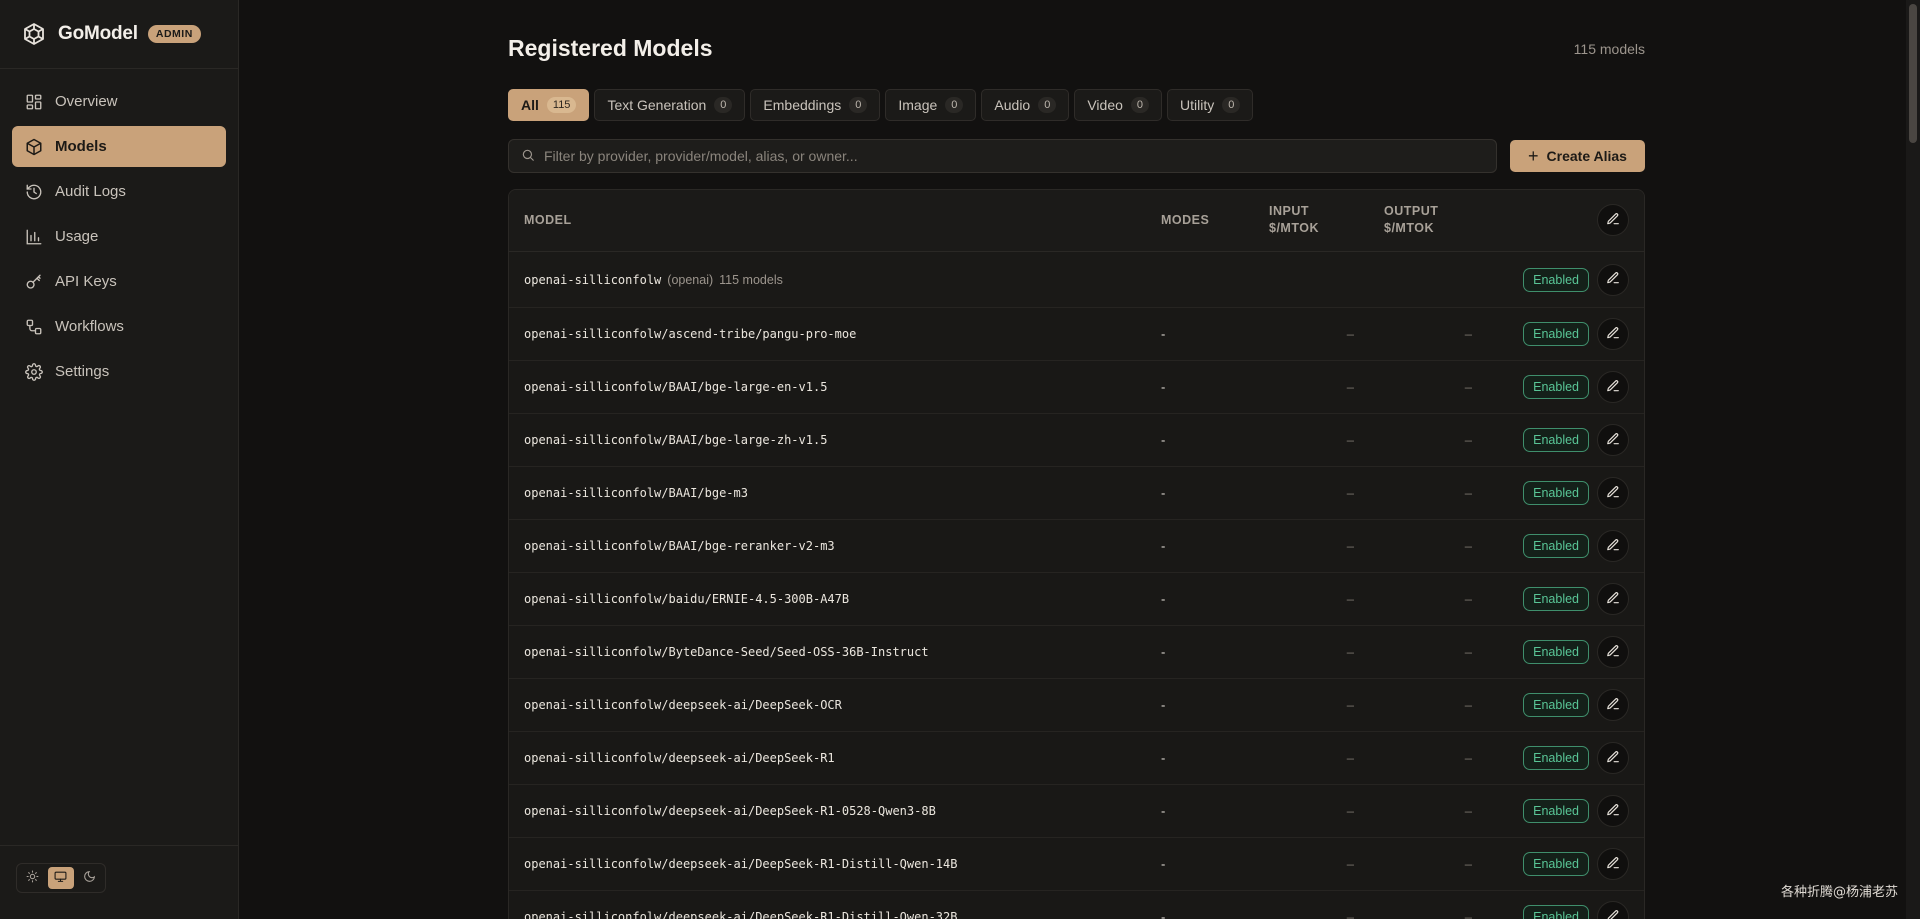 The height and width of the screenshot is (919, 1920). I want to click on tab-all: All 115, so click(549, 105).